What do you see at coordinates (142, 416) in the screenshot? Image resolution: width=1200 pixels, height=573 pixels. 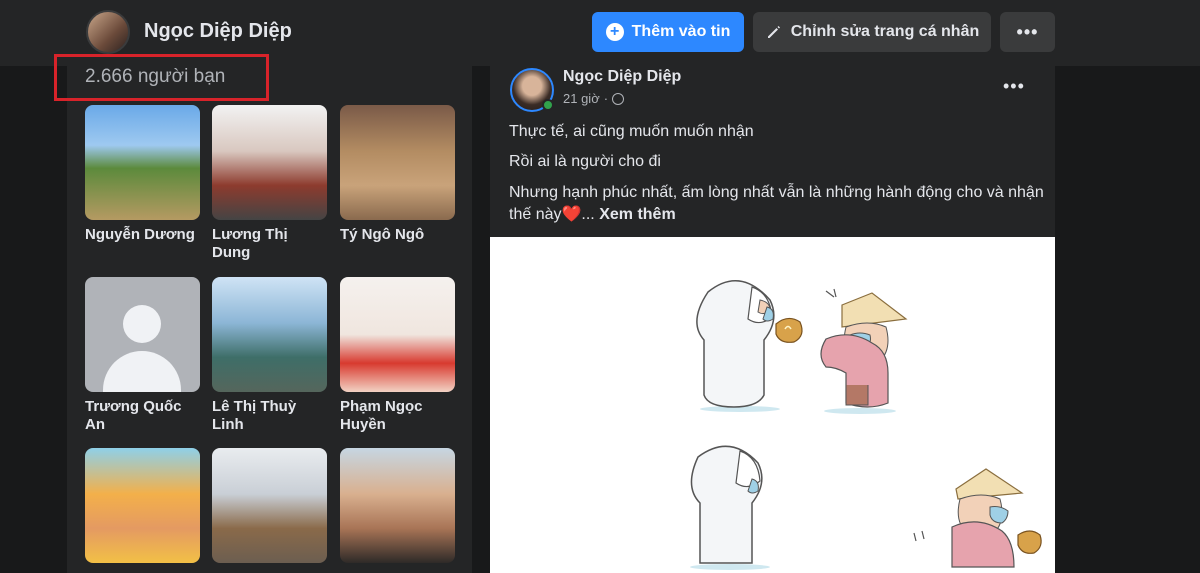 I see `friend-name: Trương Quốc An` at bounding box center [142, 416].